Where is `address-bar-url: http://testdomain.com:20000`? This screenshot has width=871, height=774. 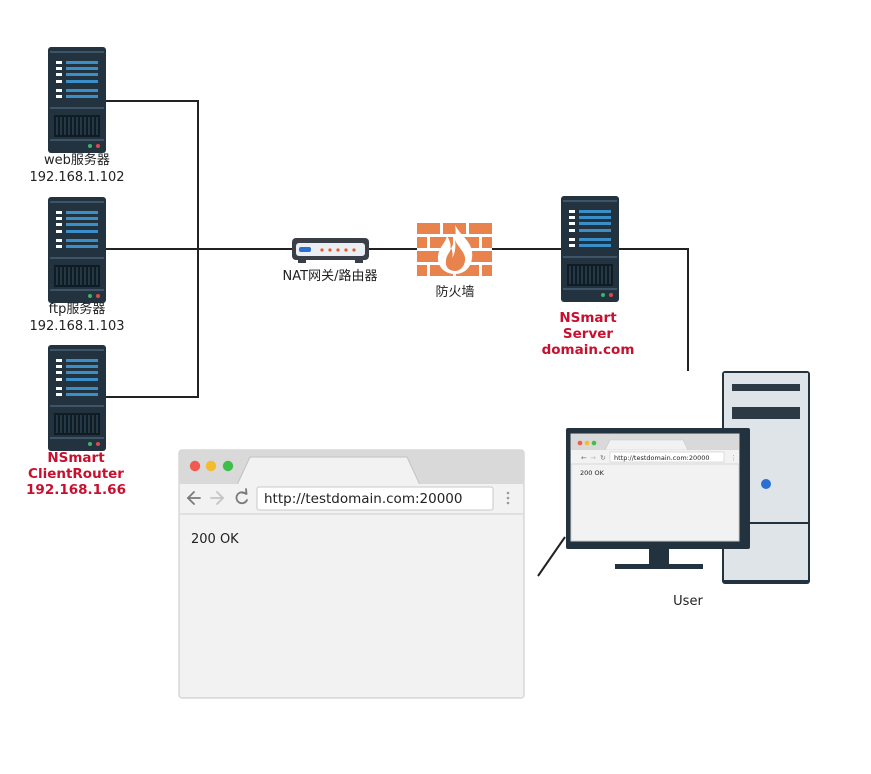
address-bar-url: http://testdomain.com:20000 is located at coordinates (363, 499).